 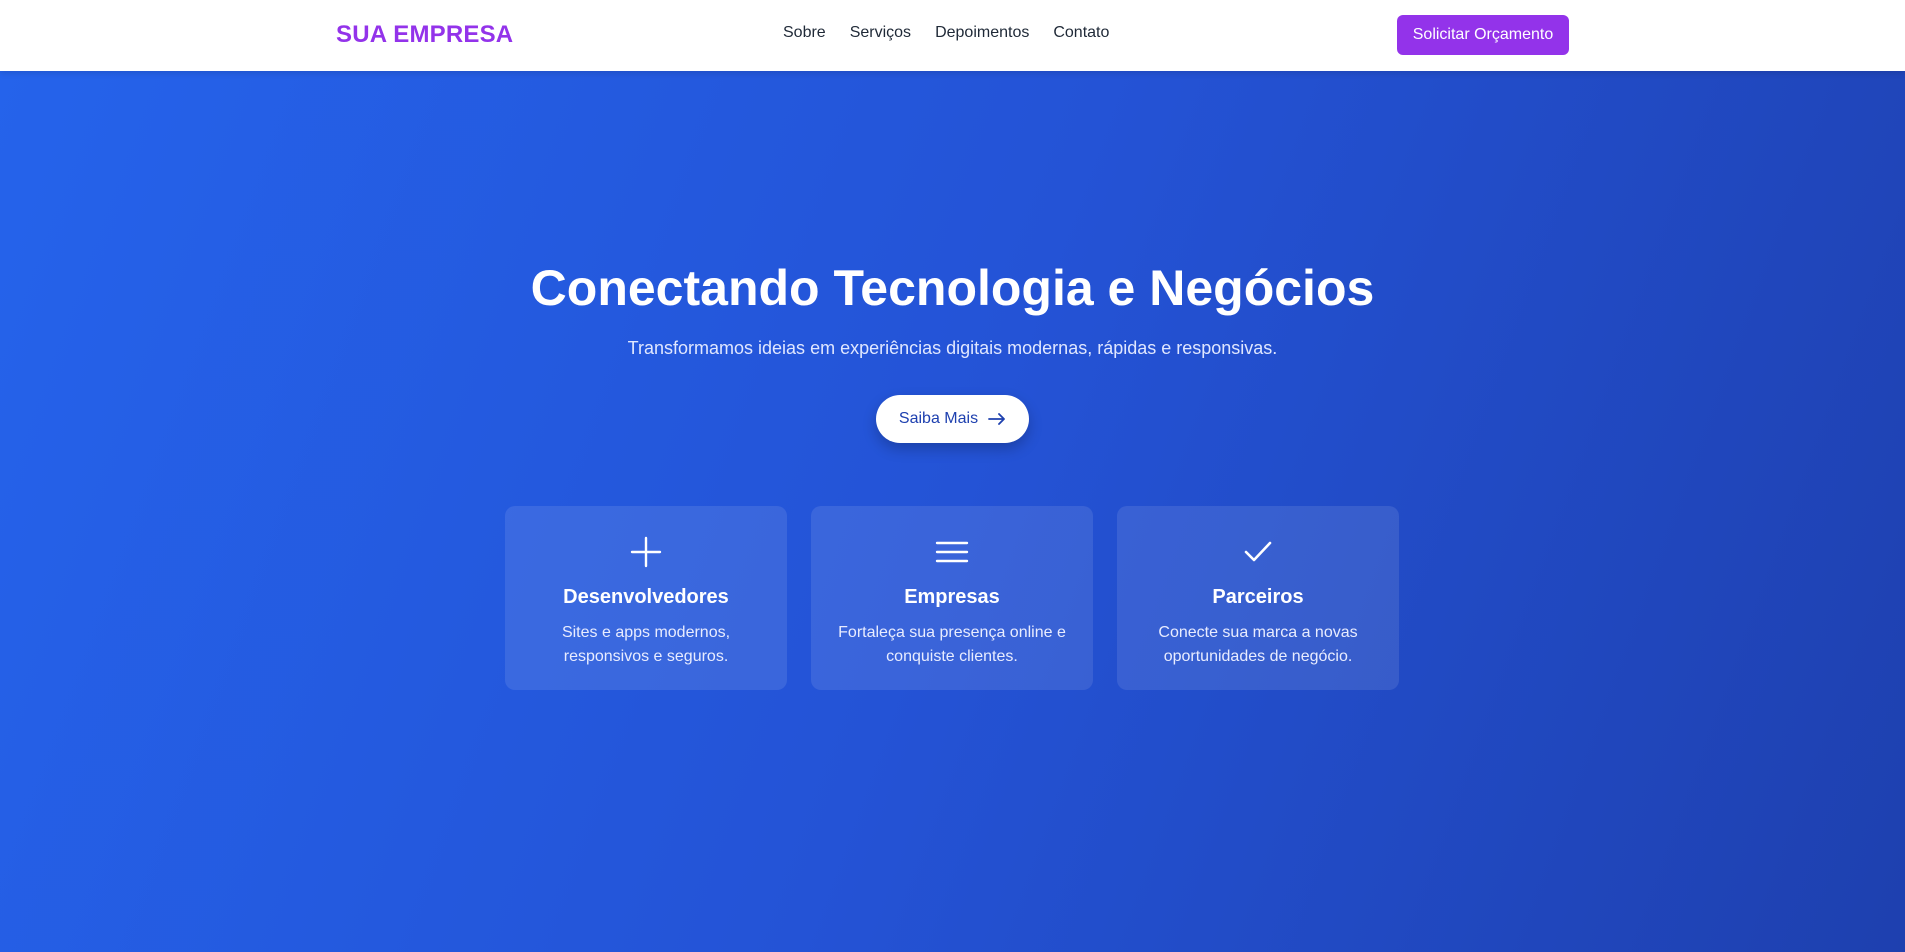 What do you see at coordinates (996, 419) in the screenshot?
I see `arrow-right-icon` at bounding box center [996, 419].